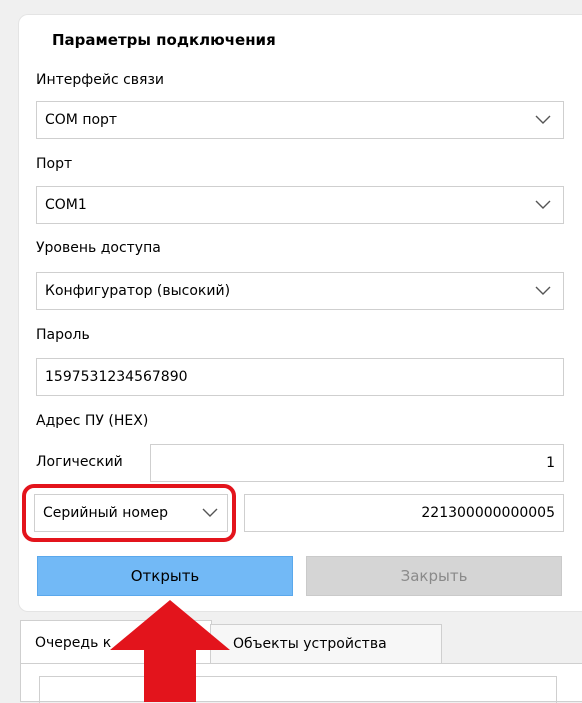 Image resolution: width=582 pixels, height=703 pixels. Describe the element at coordinates (54, 164) in the screenshot. I see `port-label: Порт` at that location.